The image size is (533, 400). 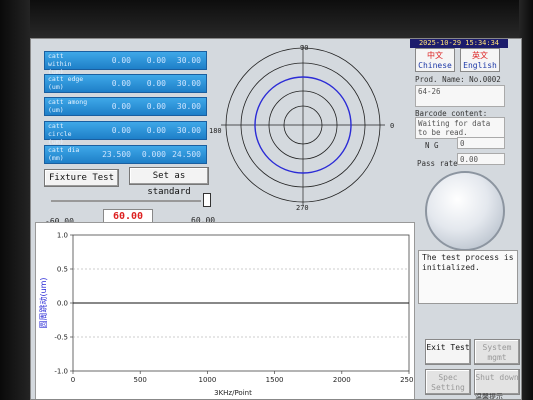 I want to click on chart-y-axis-label: 圆周跳动(um), so click(x=43, y=302).